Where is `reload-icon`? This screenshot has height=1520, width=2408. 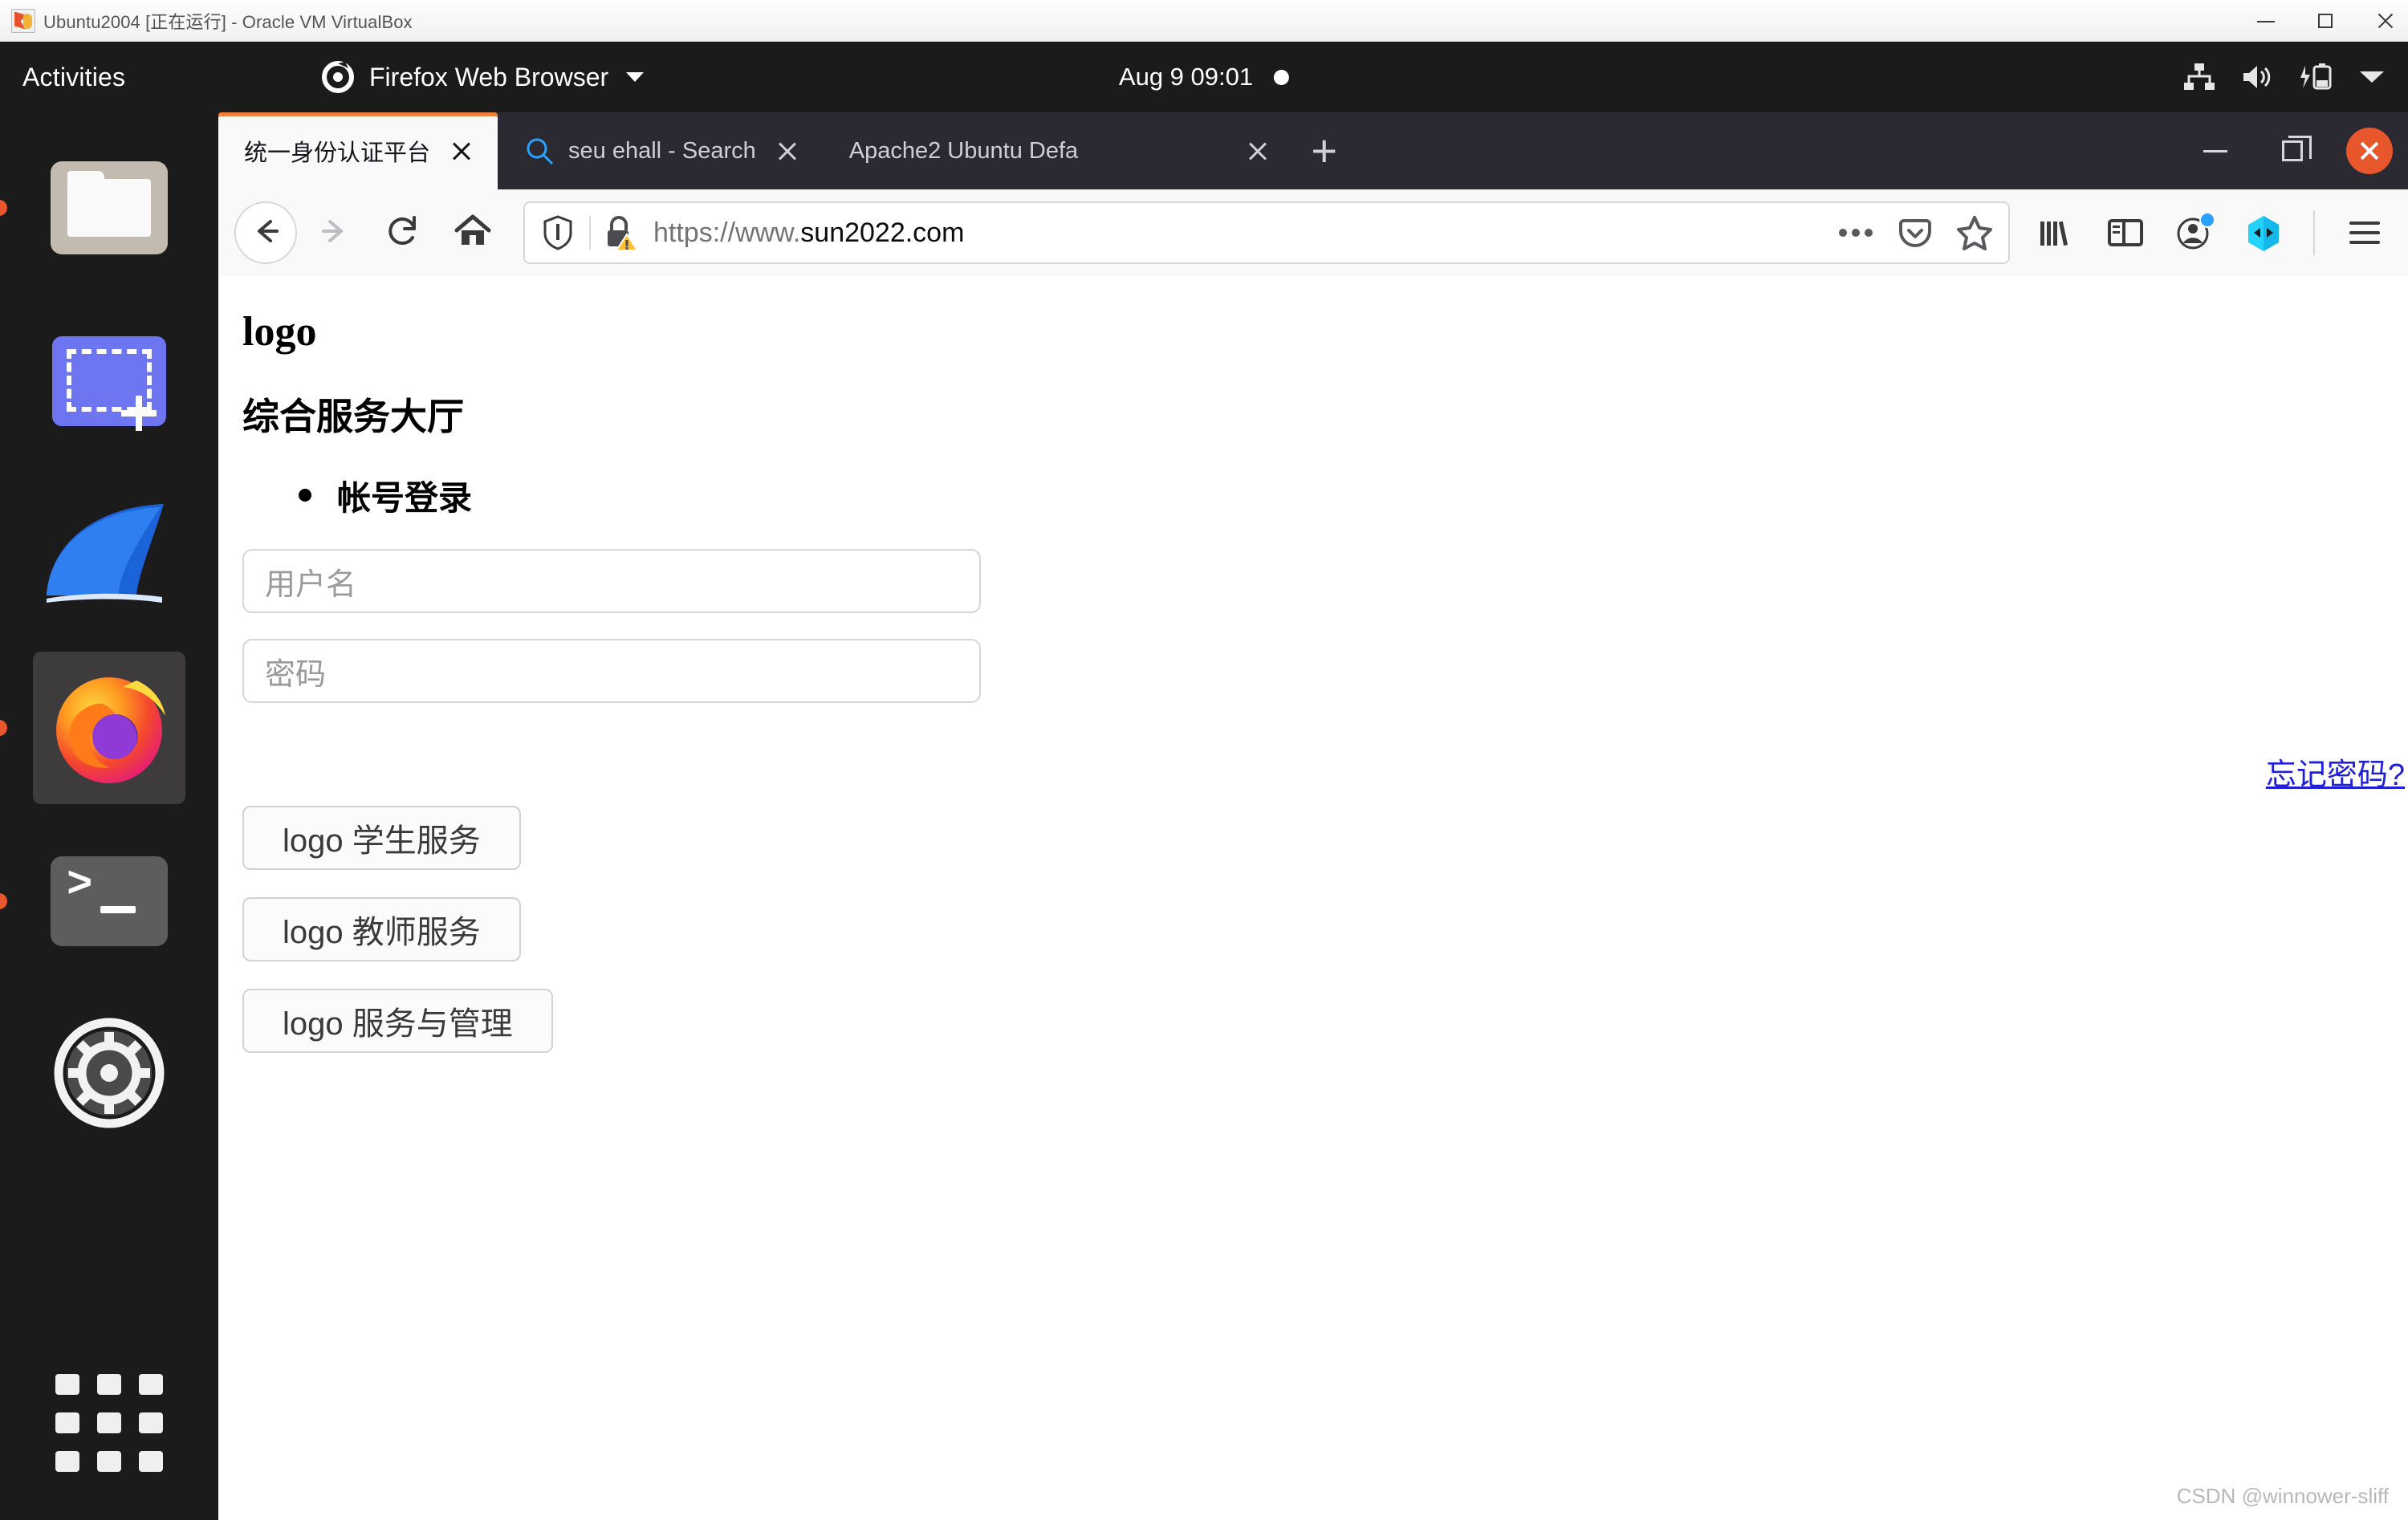 reload-icon is located at coordinates (403, 233).